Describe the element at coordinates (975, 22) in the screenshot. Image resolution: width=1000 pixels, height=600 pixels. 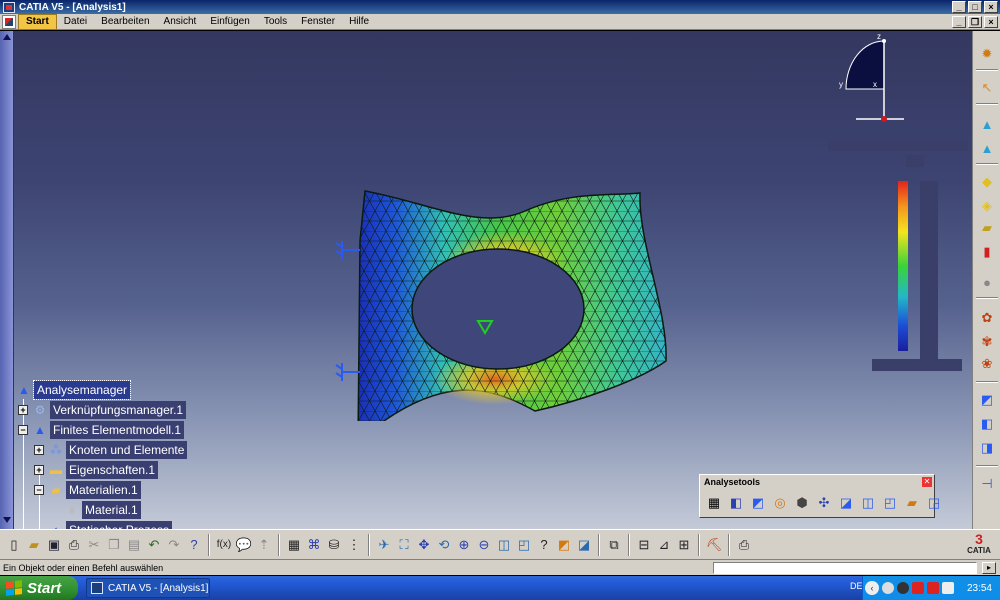
I see `doc-restore-button: ❐` at that location.